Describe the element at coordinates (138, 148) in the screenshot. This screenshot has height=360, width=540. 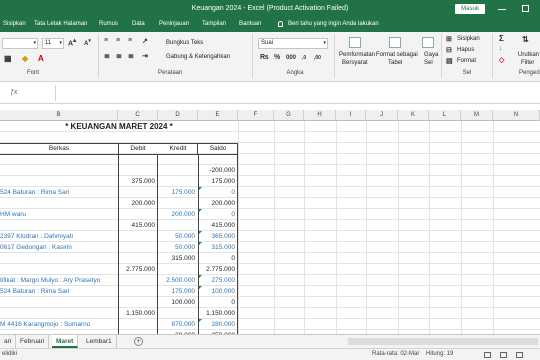
I see `header-debit: Debit` at that location.